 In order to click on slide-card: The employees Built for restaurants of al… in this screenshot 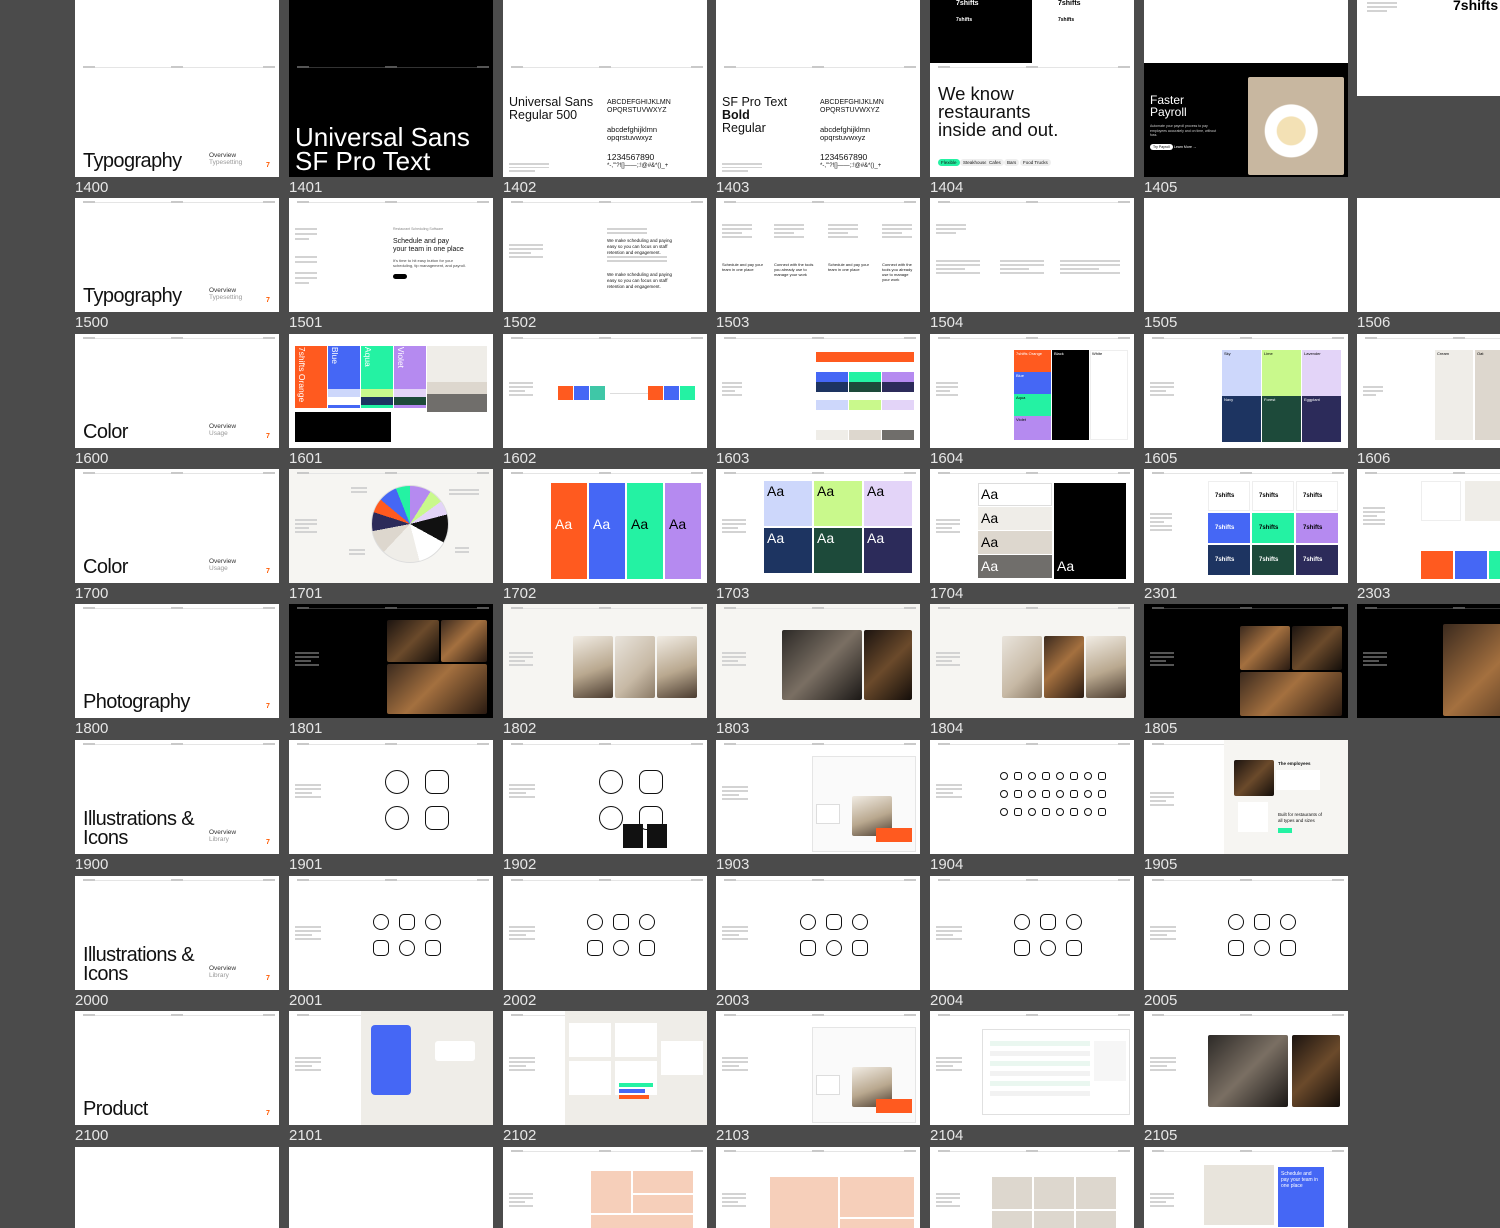, I will do `click(1246, 797)`.